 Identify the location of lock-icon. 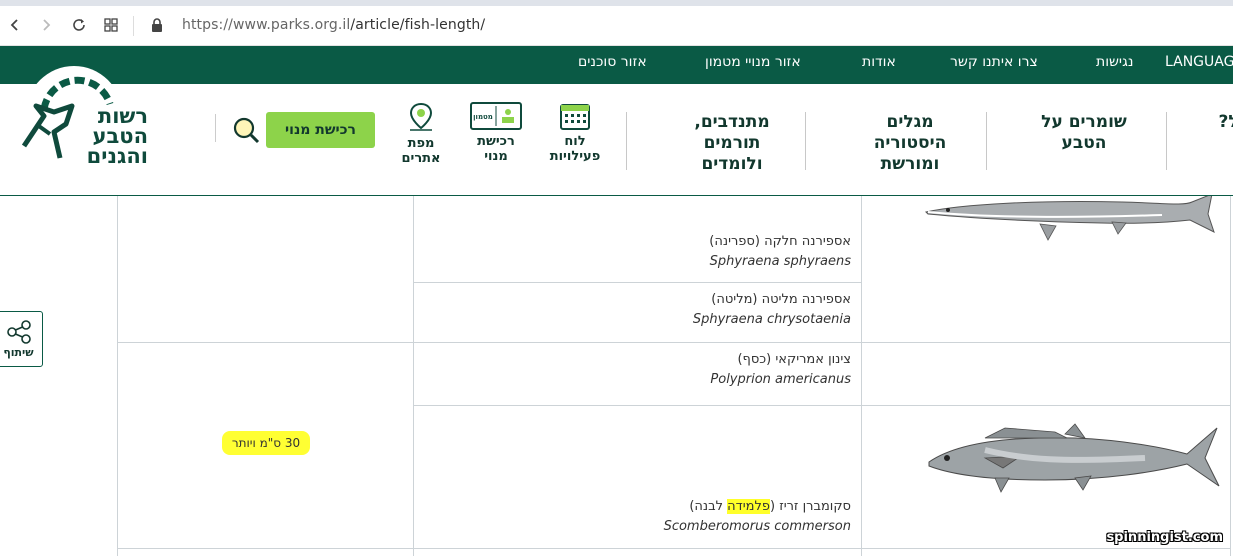
(157, 25).